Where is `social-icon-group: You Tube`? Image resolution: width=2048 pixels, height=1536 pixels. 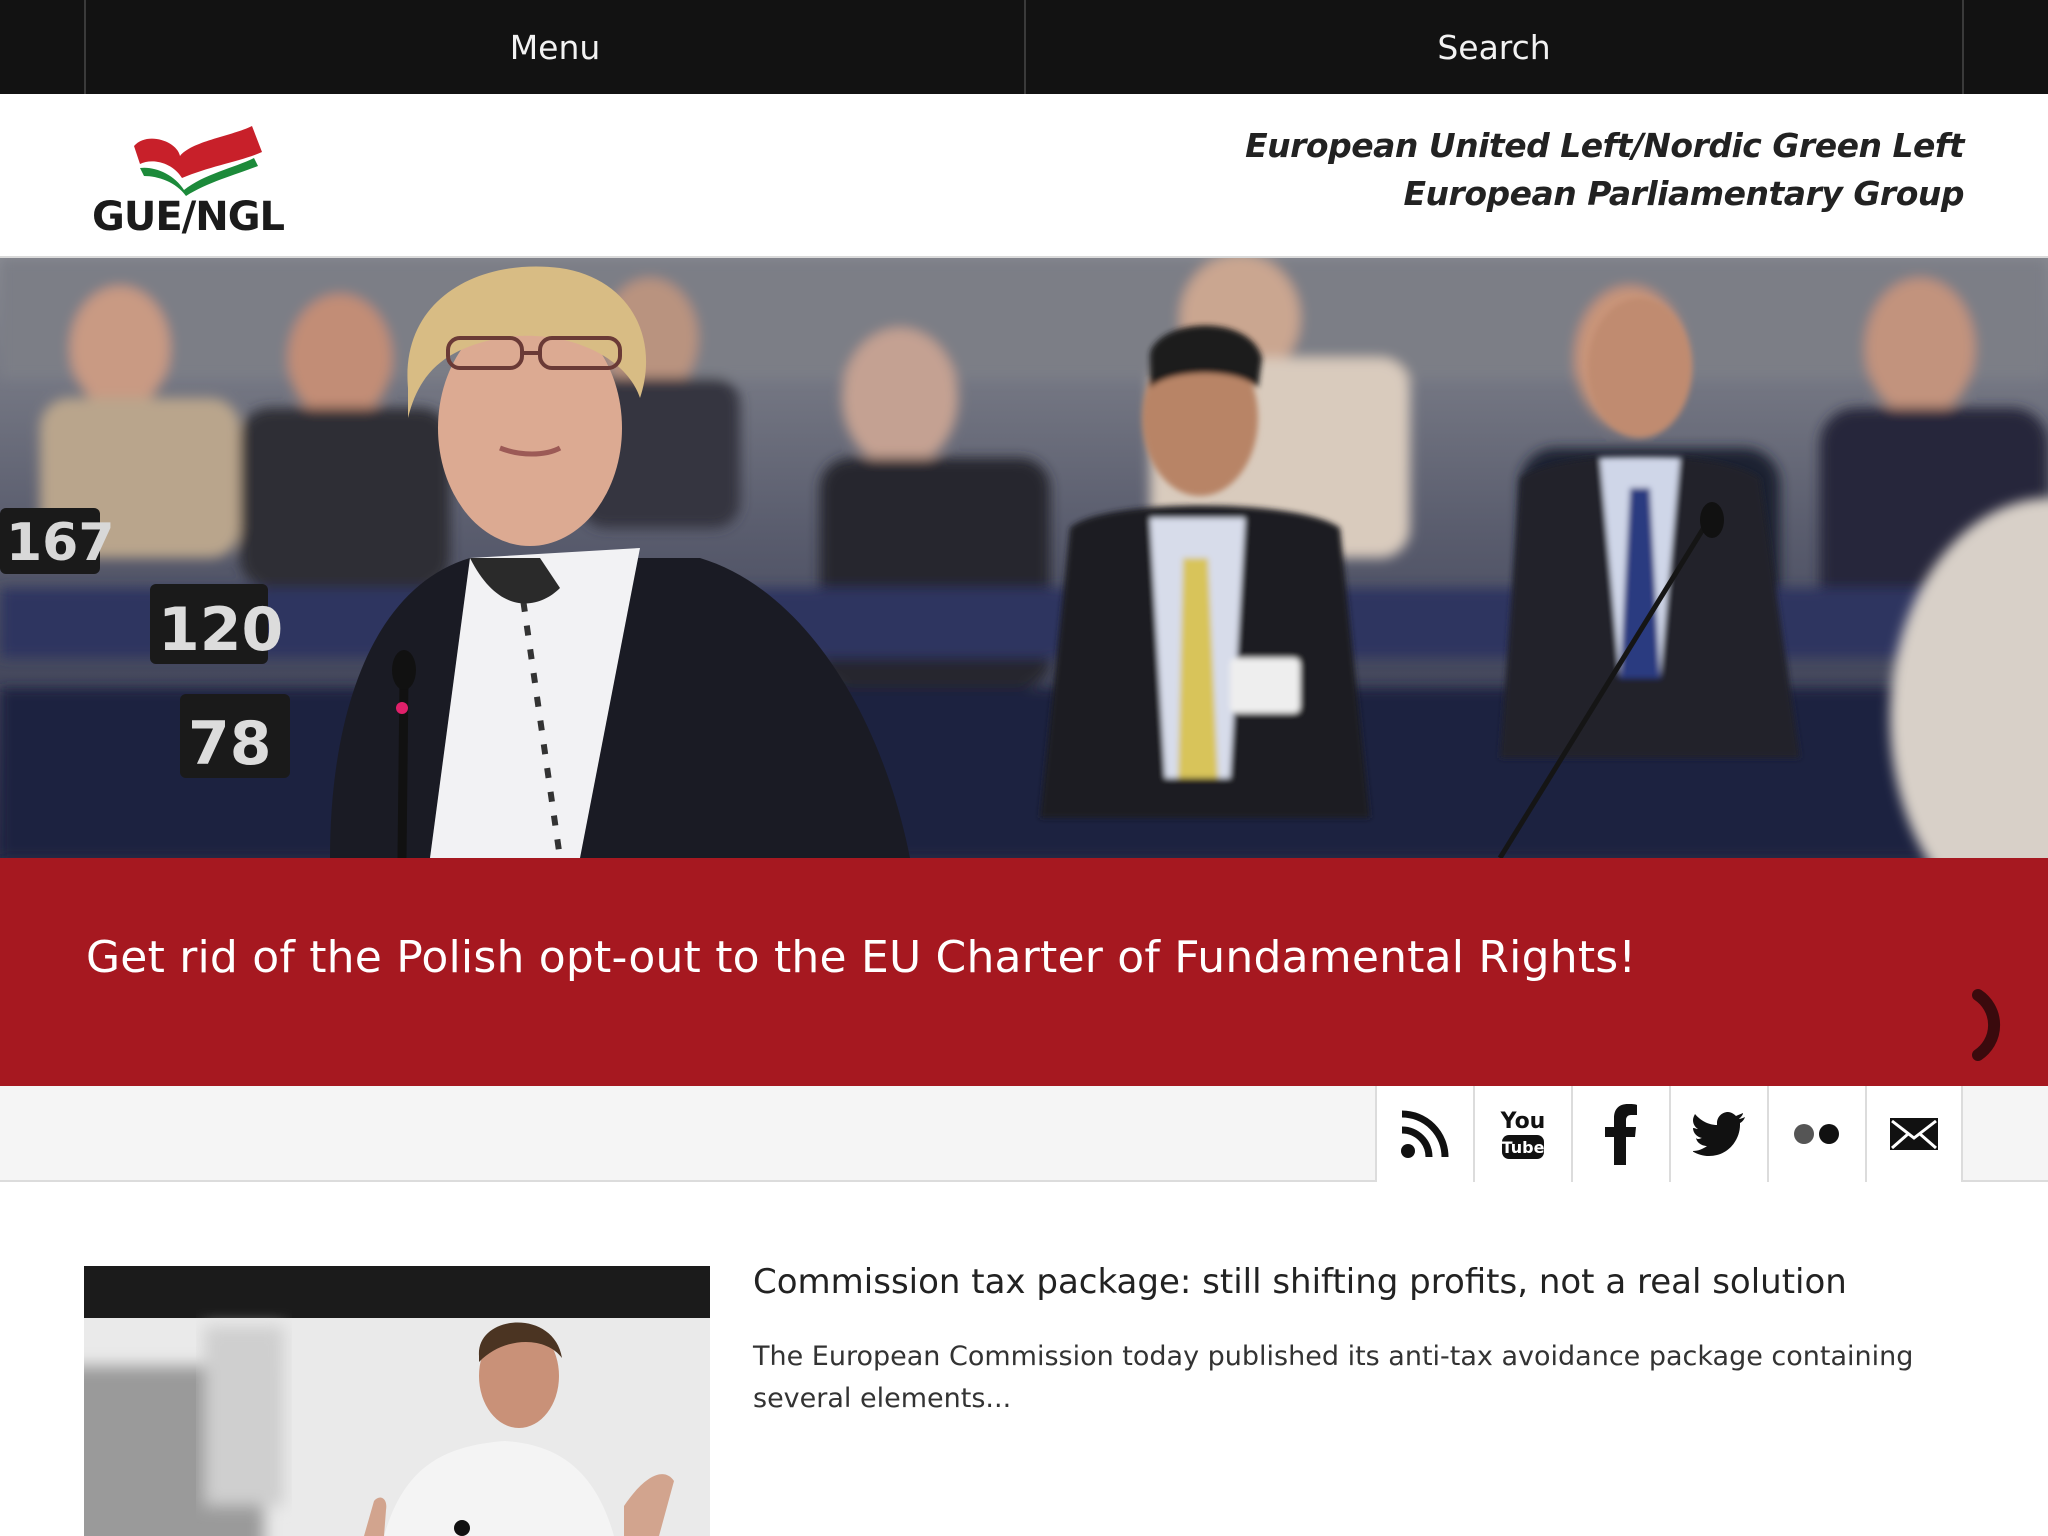
social-icon-group: You Tube is located at coordinates (1669, 1134).